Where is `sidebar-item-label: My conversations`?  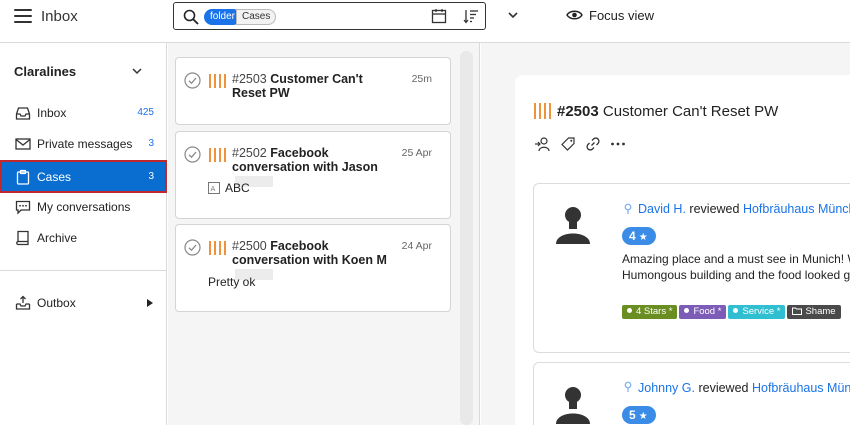
sidebar-item-label: My conversations is located at coordinates (84, 207).